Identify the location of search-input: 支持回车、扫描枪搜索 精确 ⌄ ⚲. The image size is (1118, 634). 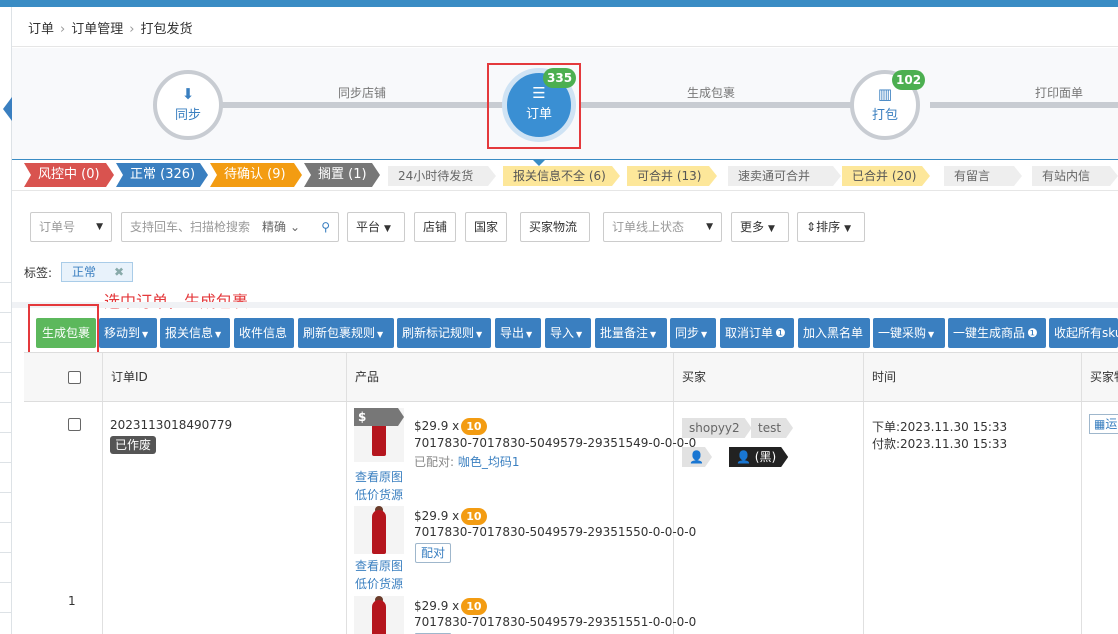
(230, 227).